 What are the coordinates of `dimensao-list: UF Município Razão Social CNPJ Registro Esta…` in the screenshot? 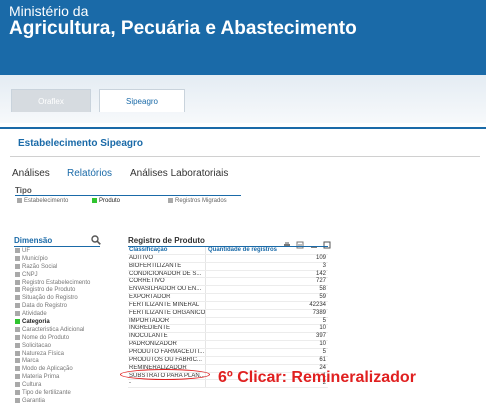 It's located at (65, 327).